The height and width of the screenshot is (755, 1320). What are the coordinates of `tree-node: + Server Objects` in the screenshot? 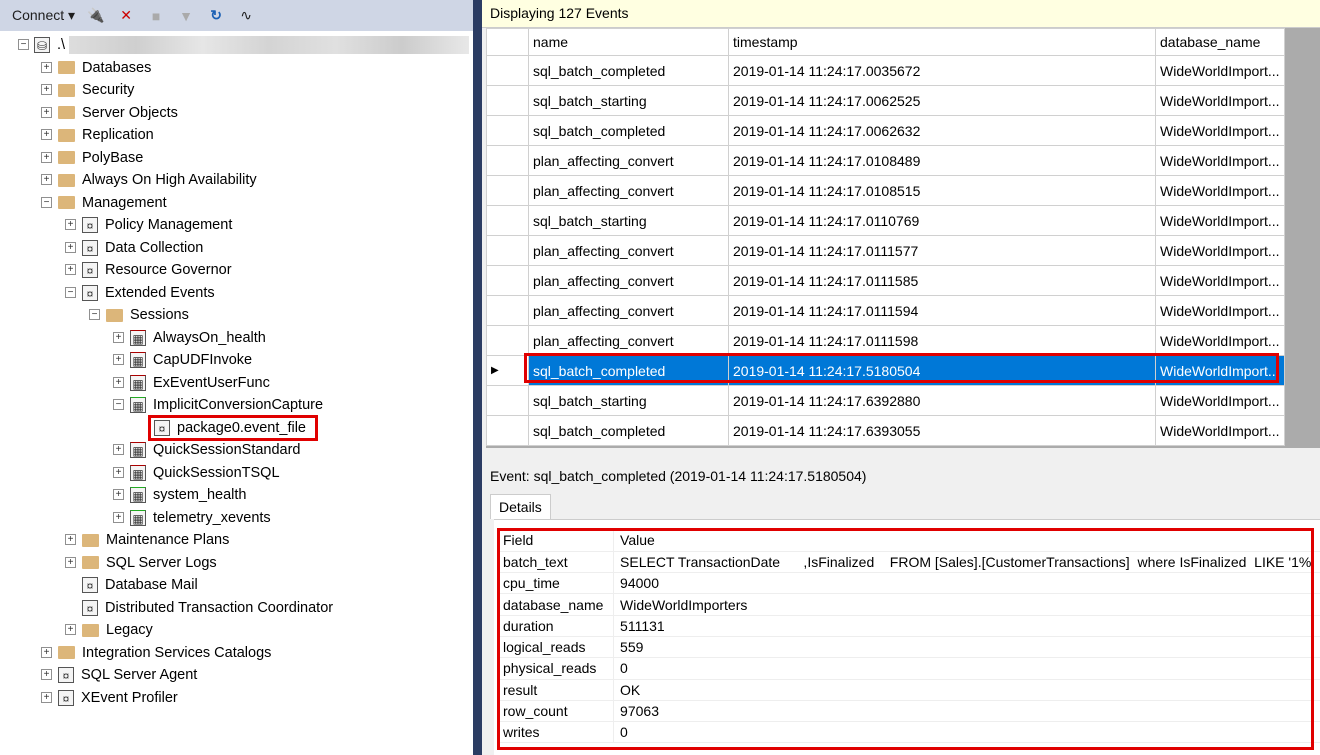 It's located at (109, 113).